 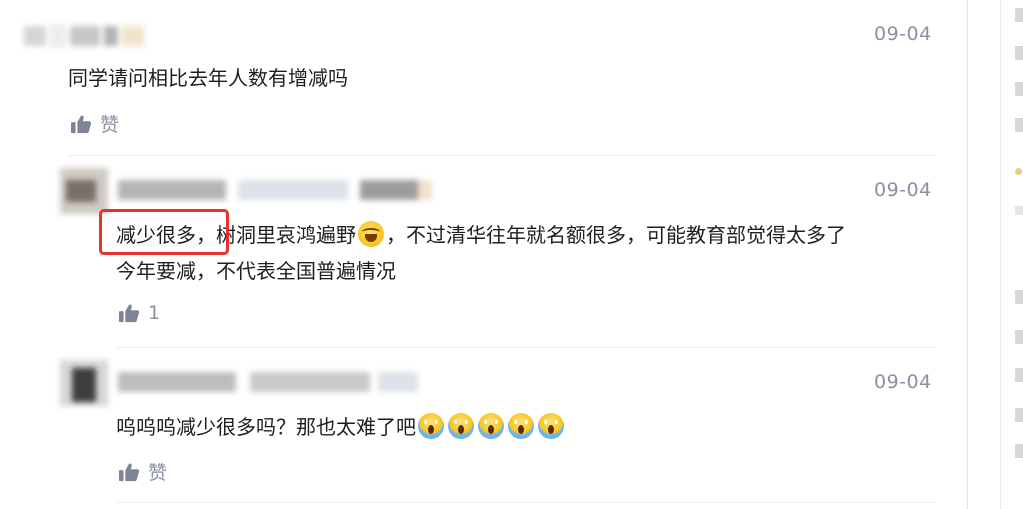 What do you see at coordinates (903, 34) in the screenshot?
I see `comment-1-date: 09-04` at bounding box center [903, 34].